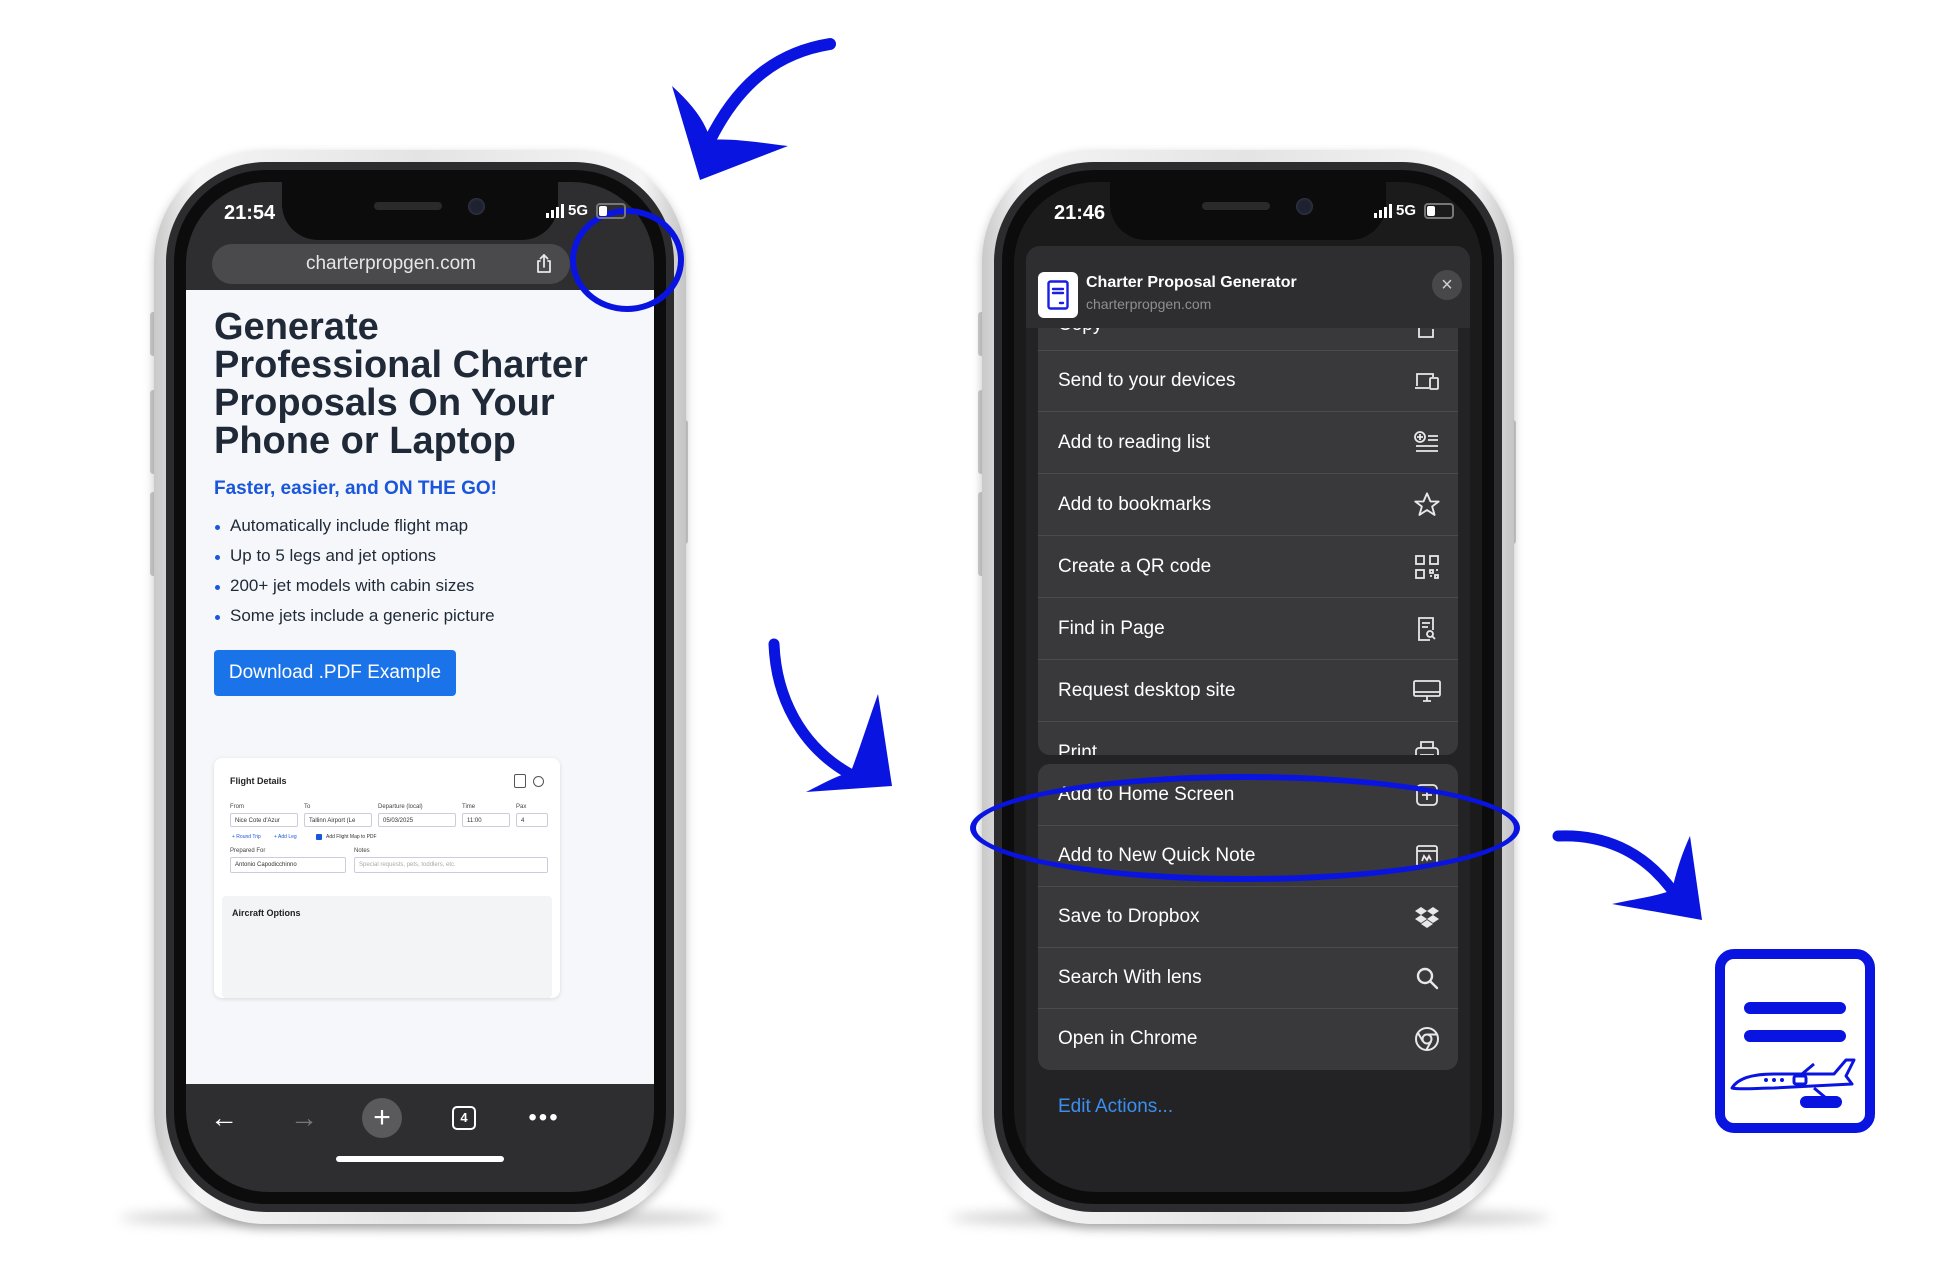 The image size is (1944, 1277). Describe the element at coordinates (1245, 828) in the screenshot. I see `add-to-home-highlight-ellipse` at that location.